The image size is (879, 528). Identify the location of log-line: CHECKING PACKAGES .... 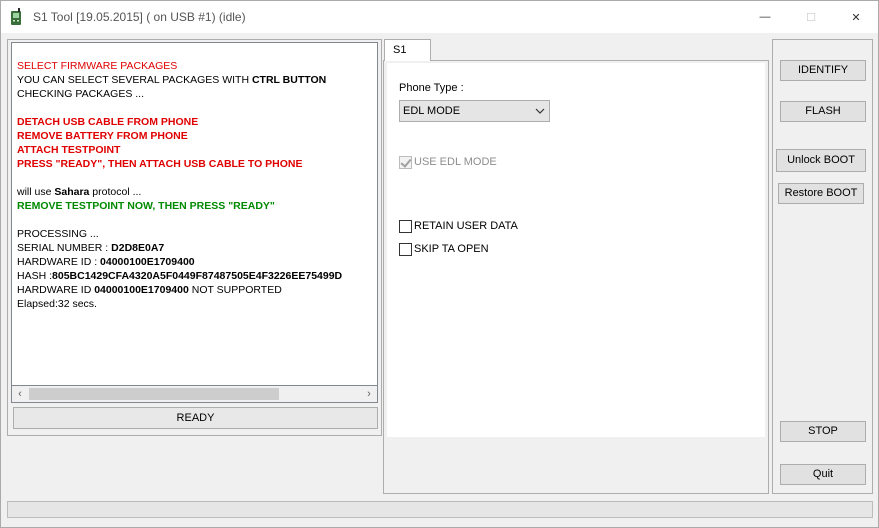
(80, 94).